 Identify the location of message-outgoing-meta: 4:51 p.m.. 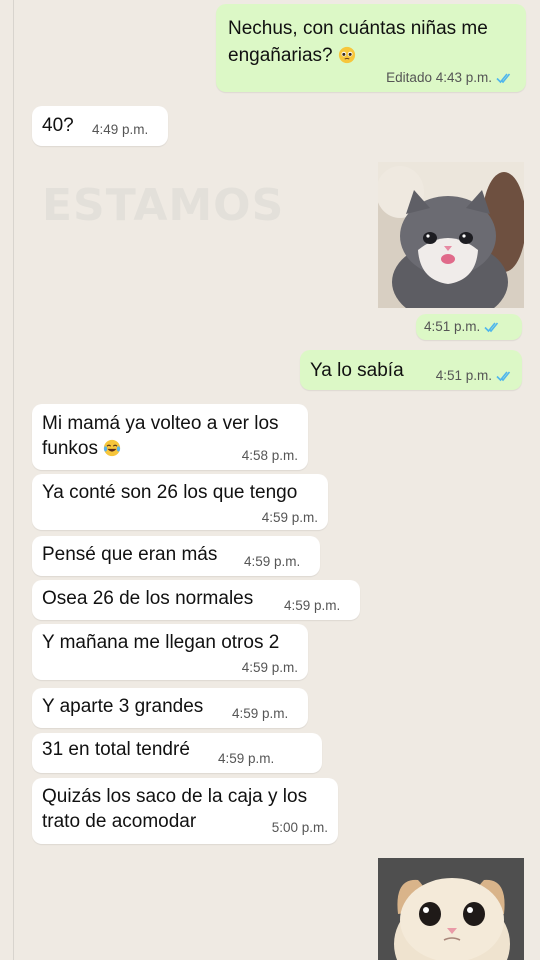
(469, 327).